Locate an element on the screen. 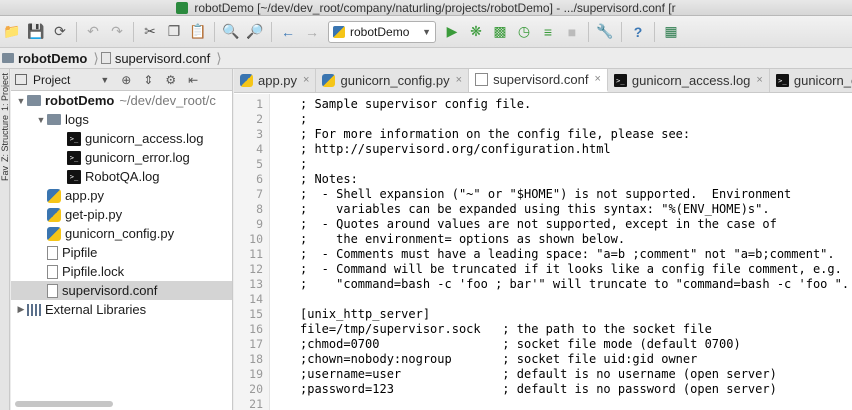 This screenshot has width=852, height=410. library-icon is located at coordinates (34, 309).